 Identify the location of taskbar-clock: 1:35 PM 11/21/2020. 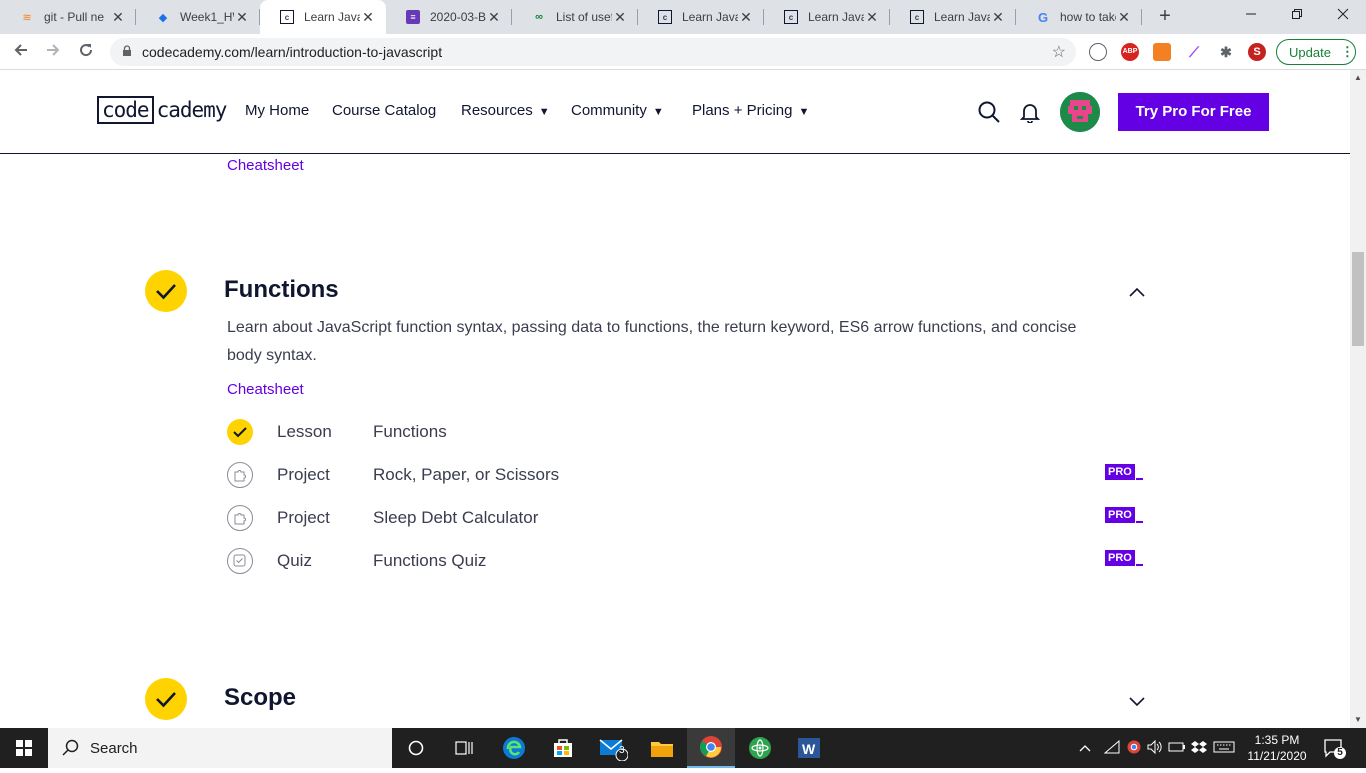
(1277, 748).